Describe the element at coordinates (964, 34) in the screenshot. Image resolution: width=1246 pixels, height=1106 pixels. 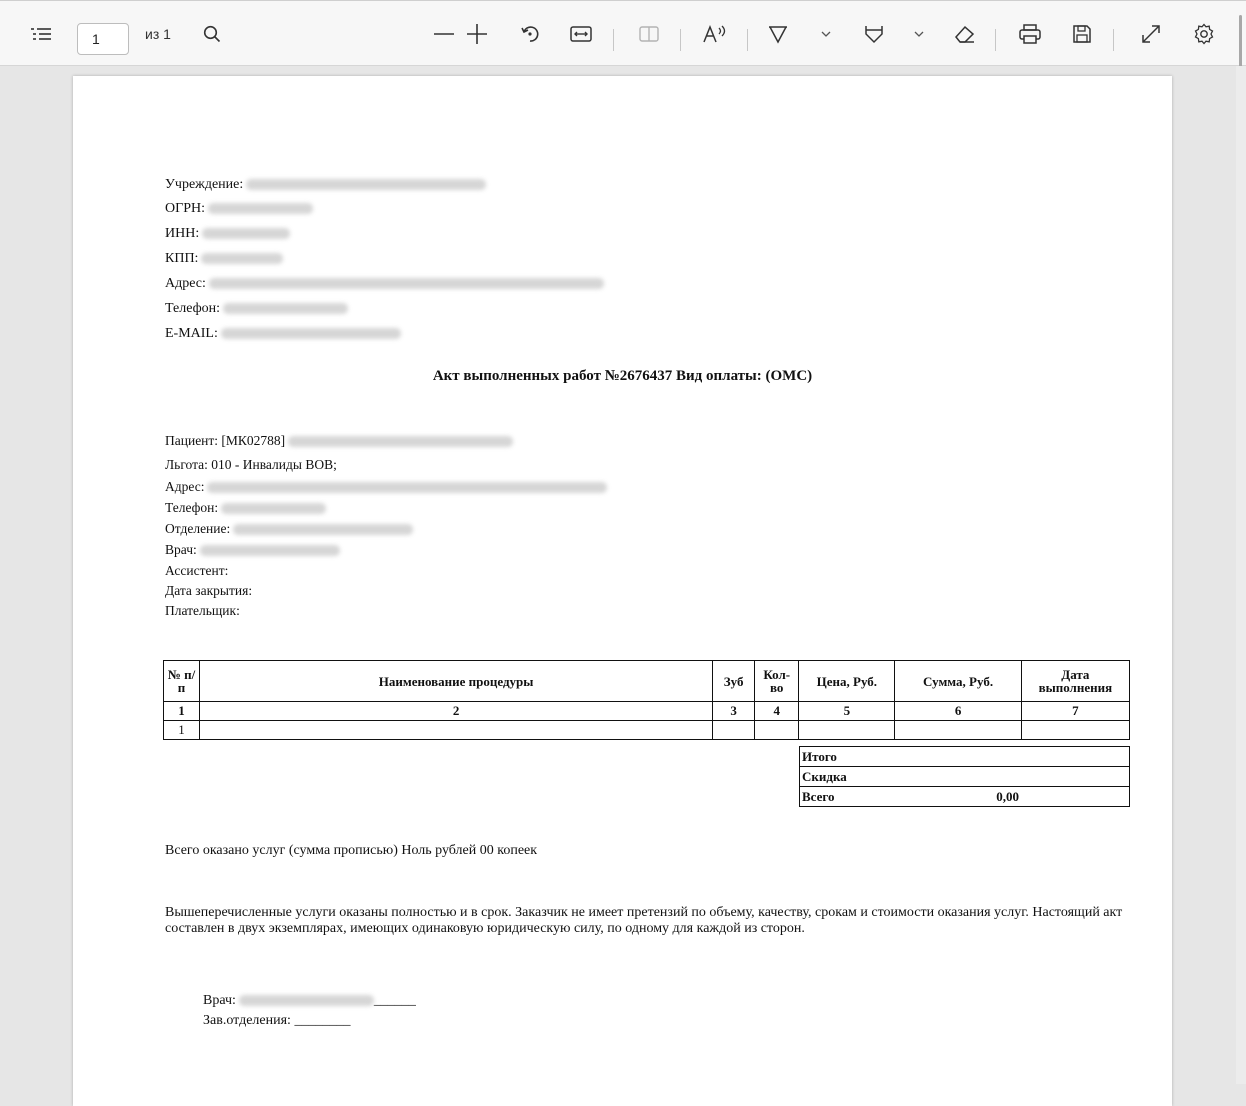
I see `eraser-icon` at that location.